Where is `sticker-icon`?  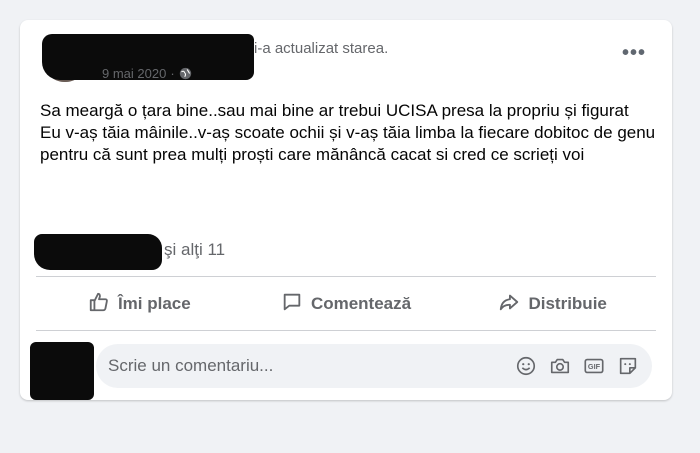
sticker-icon is located at coordinates (628, 366).